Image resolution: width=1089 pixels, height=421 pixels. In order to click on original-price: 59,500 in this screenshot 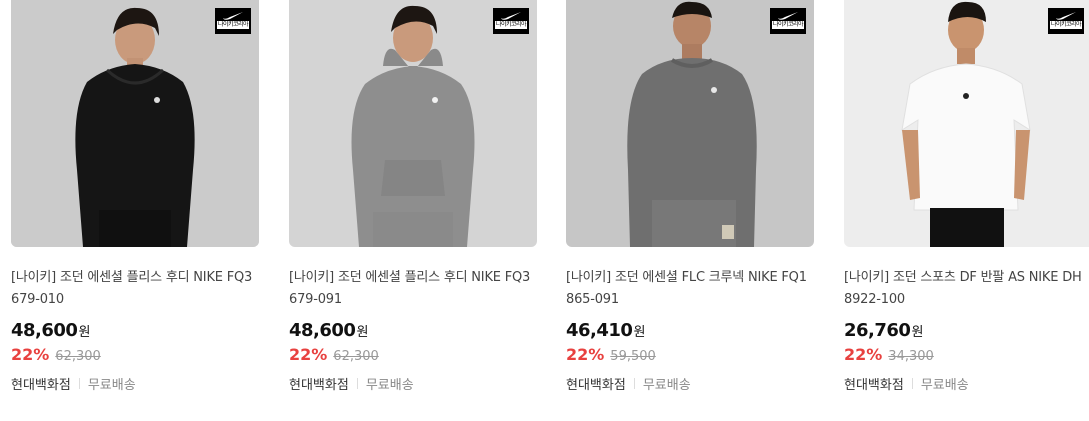, I will do `click(633, 356)`.